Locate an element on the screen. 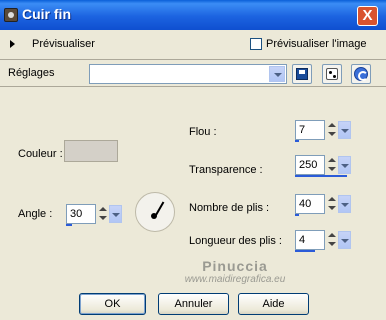 This screenshot has width=386, height=320. fold-length-dropdown-icon is located at coordinates (344, 240).